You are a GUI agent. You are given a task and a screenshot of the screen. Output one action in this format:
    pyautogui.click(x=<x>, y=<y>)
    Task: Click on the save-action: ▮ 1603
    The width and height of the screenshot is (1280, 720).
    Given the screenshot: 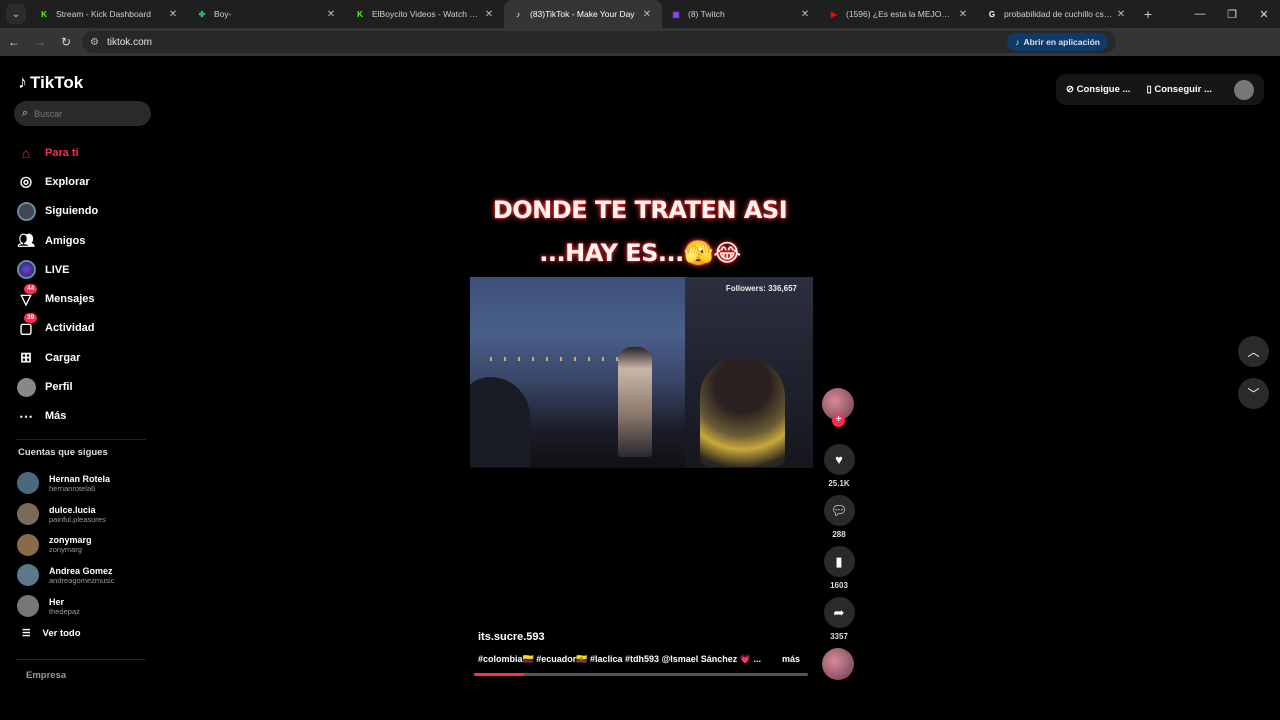 What is the action you would take?
    pyautogui.click(x=839, y=568)
    